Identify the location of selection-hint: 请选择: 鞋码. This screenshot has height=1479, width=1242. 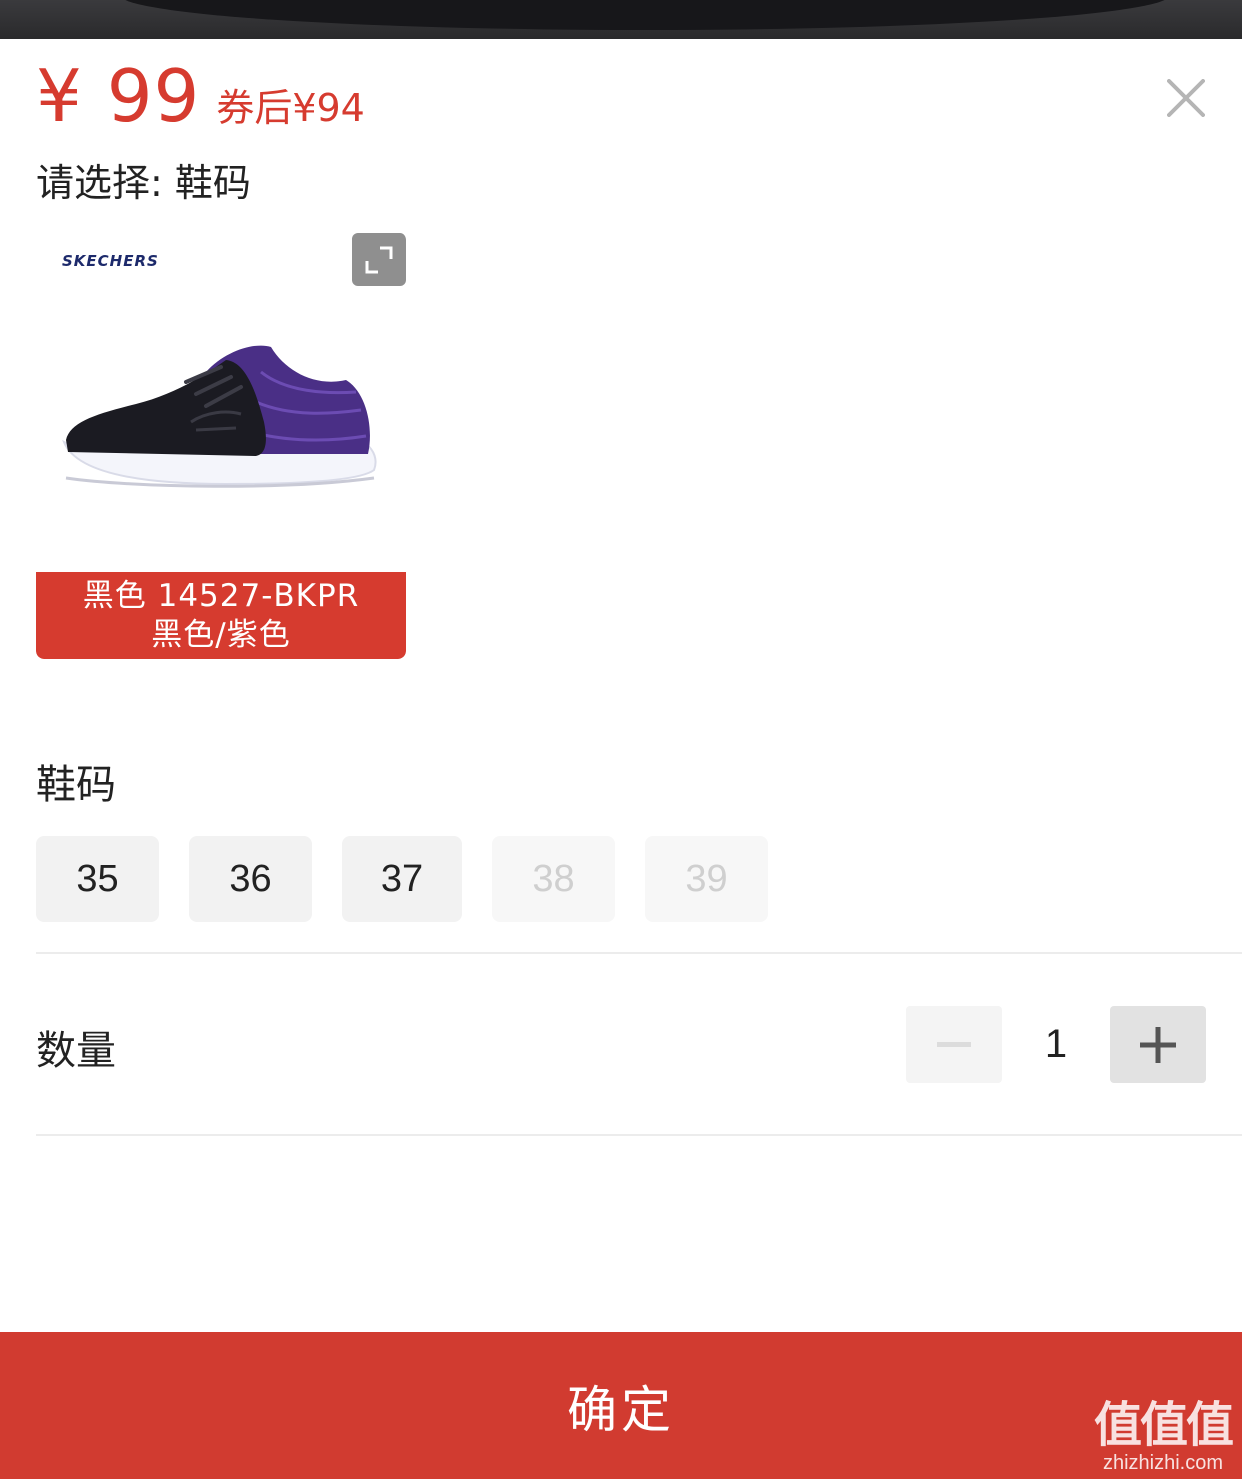
(143, 183).